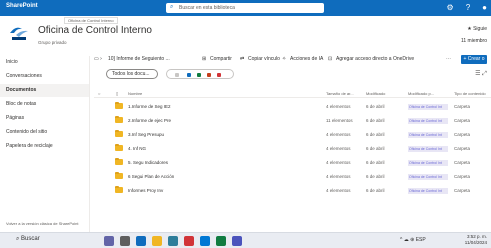  I want to click on word-filter-icon, so click(189, 75).